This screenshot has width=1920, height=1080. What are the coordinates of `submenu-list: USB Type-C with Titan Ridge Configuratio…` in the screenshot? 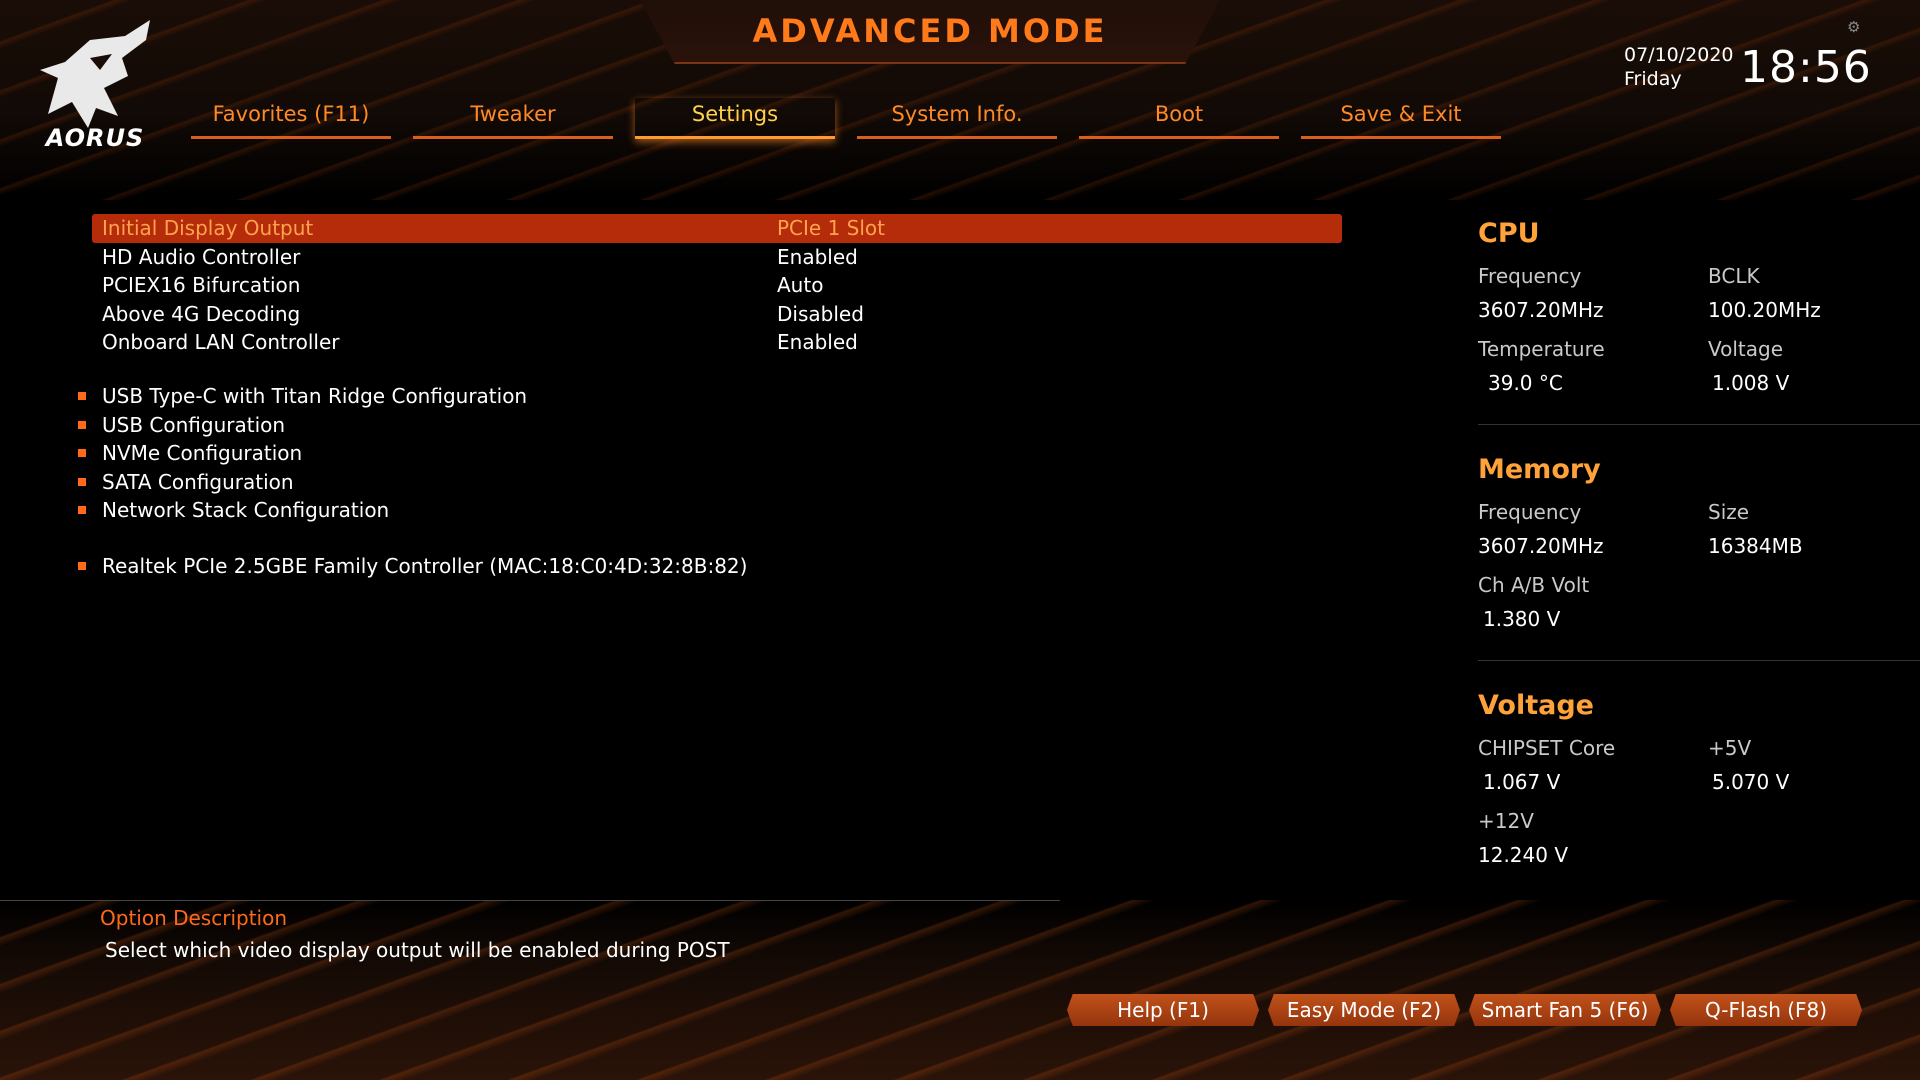 It's located at (526, 453).